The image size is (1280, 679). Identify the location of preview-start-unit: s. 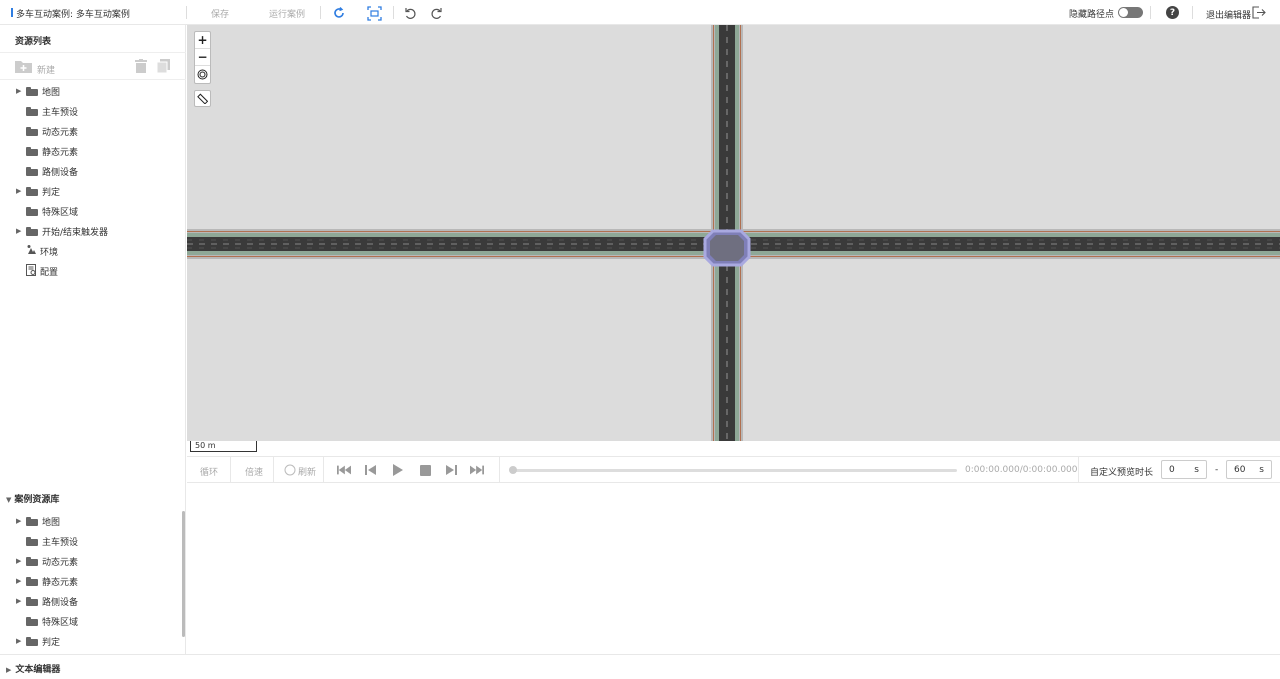
(1196, 470).